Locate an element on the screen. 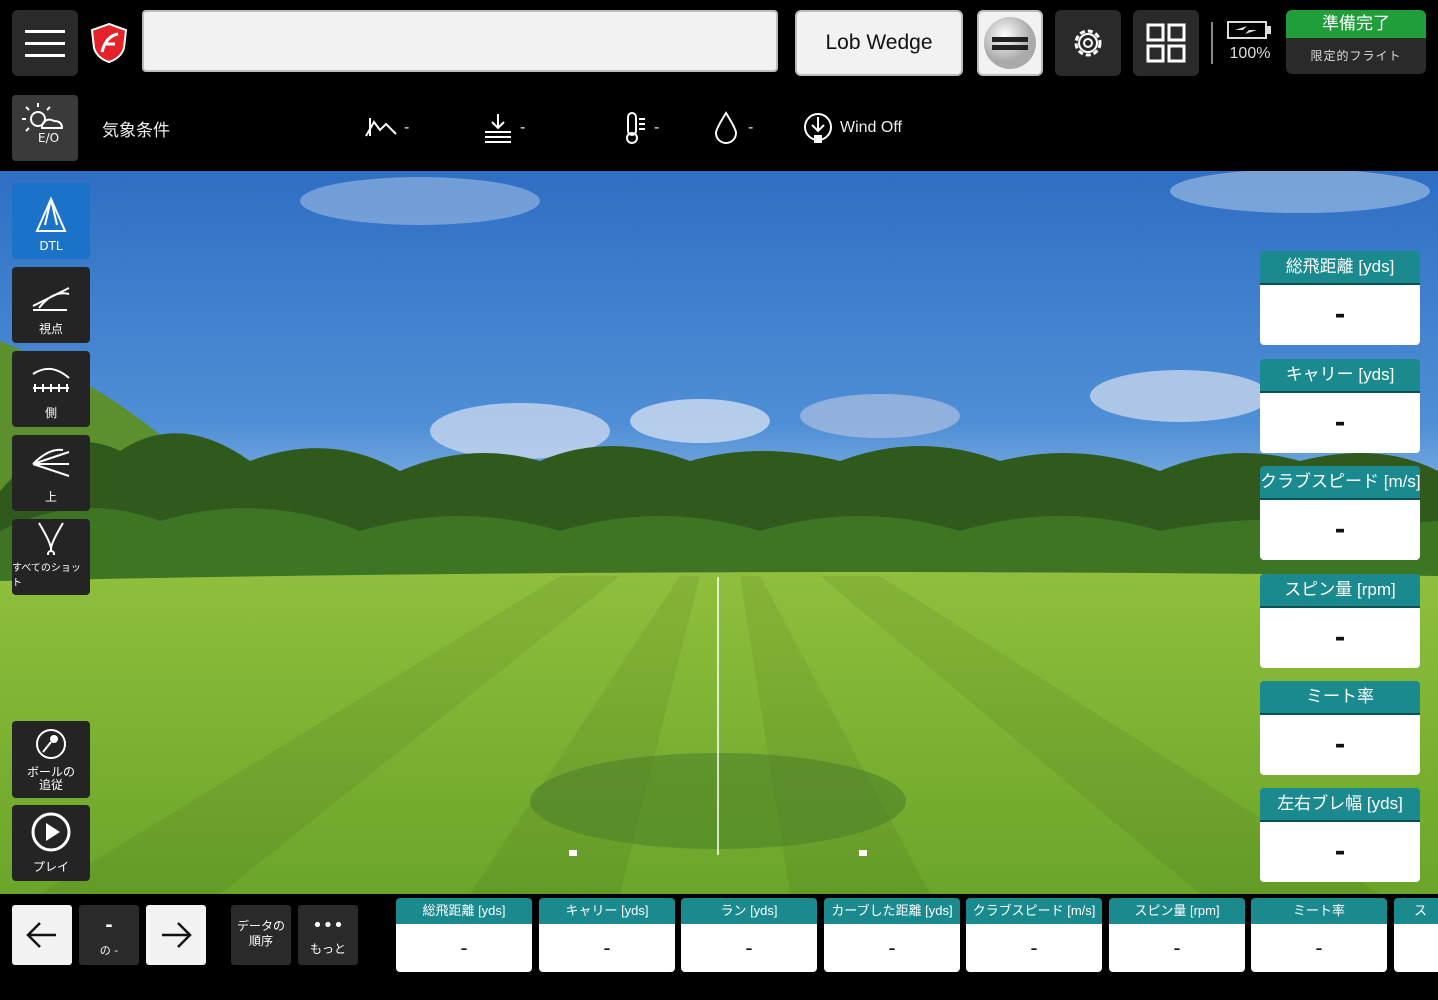  golf-ball-icon is located at coordinates (1010, 43).